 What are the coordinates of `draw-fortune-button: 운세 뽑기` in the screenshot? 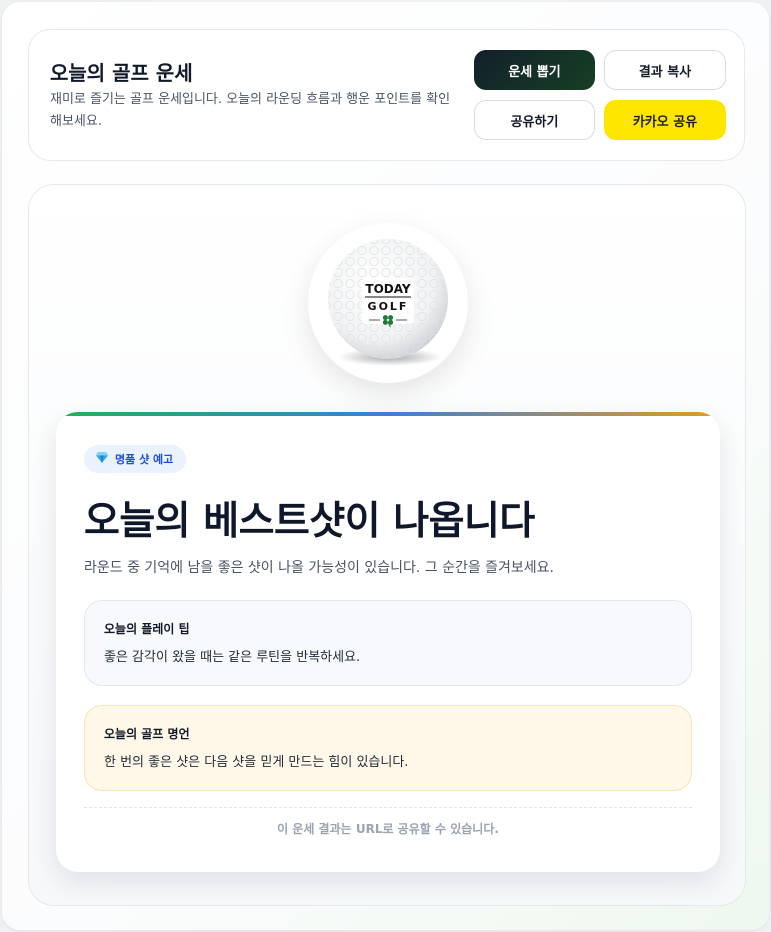 It's located at (534, 70).